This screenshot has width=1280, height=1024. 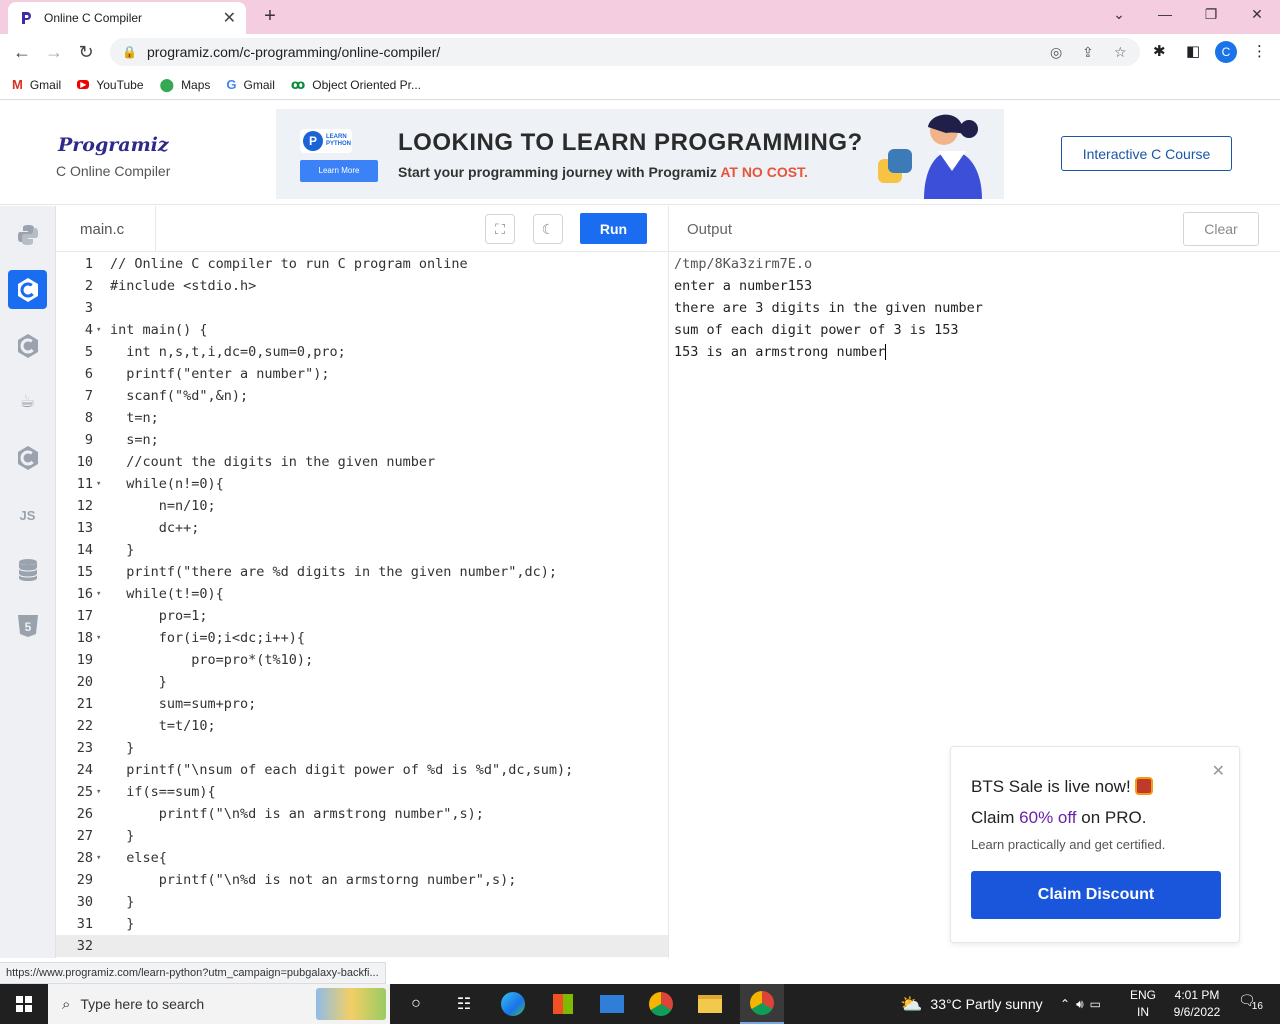 What do you see at coordinates (106, 229) in the screenshot?
I see `file-tab: main.c` at bounding box center [106, 229].